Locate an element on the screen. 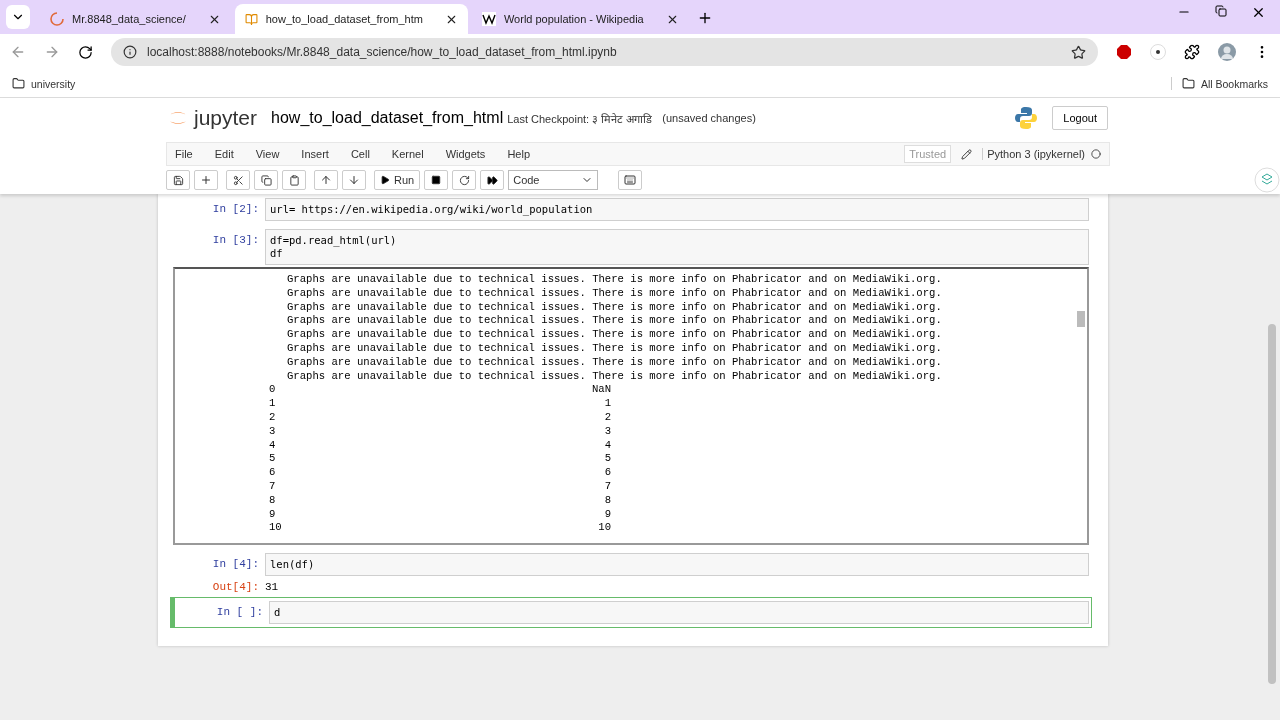 The height and width of the screenshot is (720, 1280). table-cell-text: 6 is located at coordinates (607, 473).